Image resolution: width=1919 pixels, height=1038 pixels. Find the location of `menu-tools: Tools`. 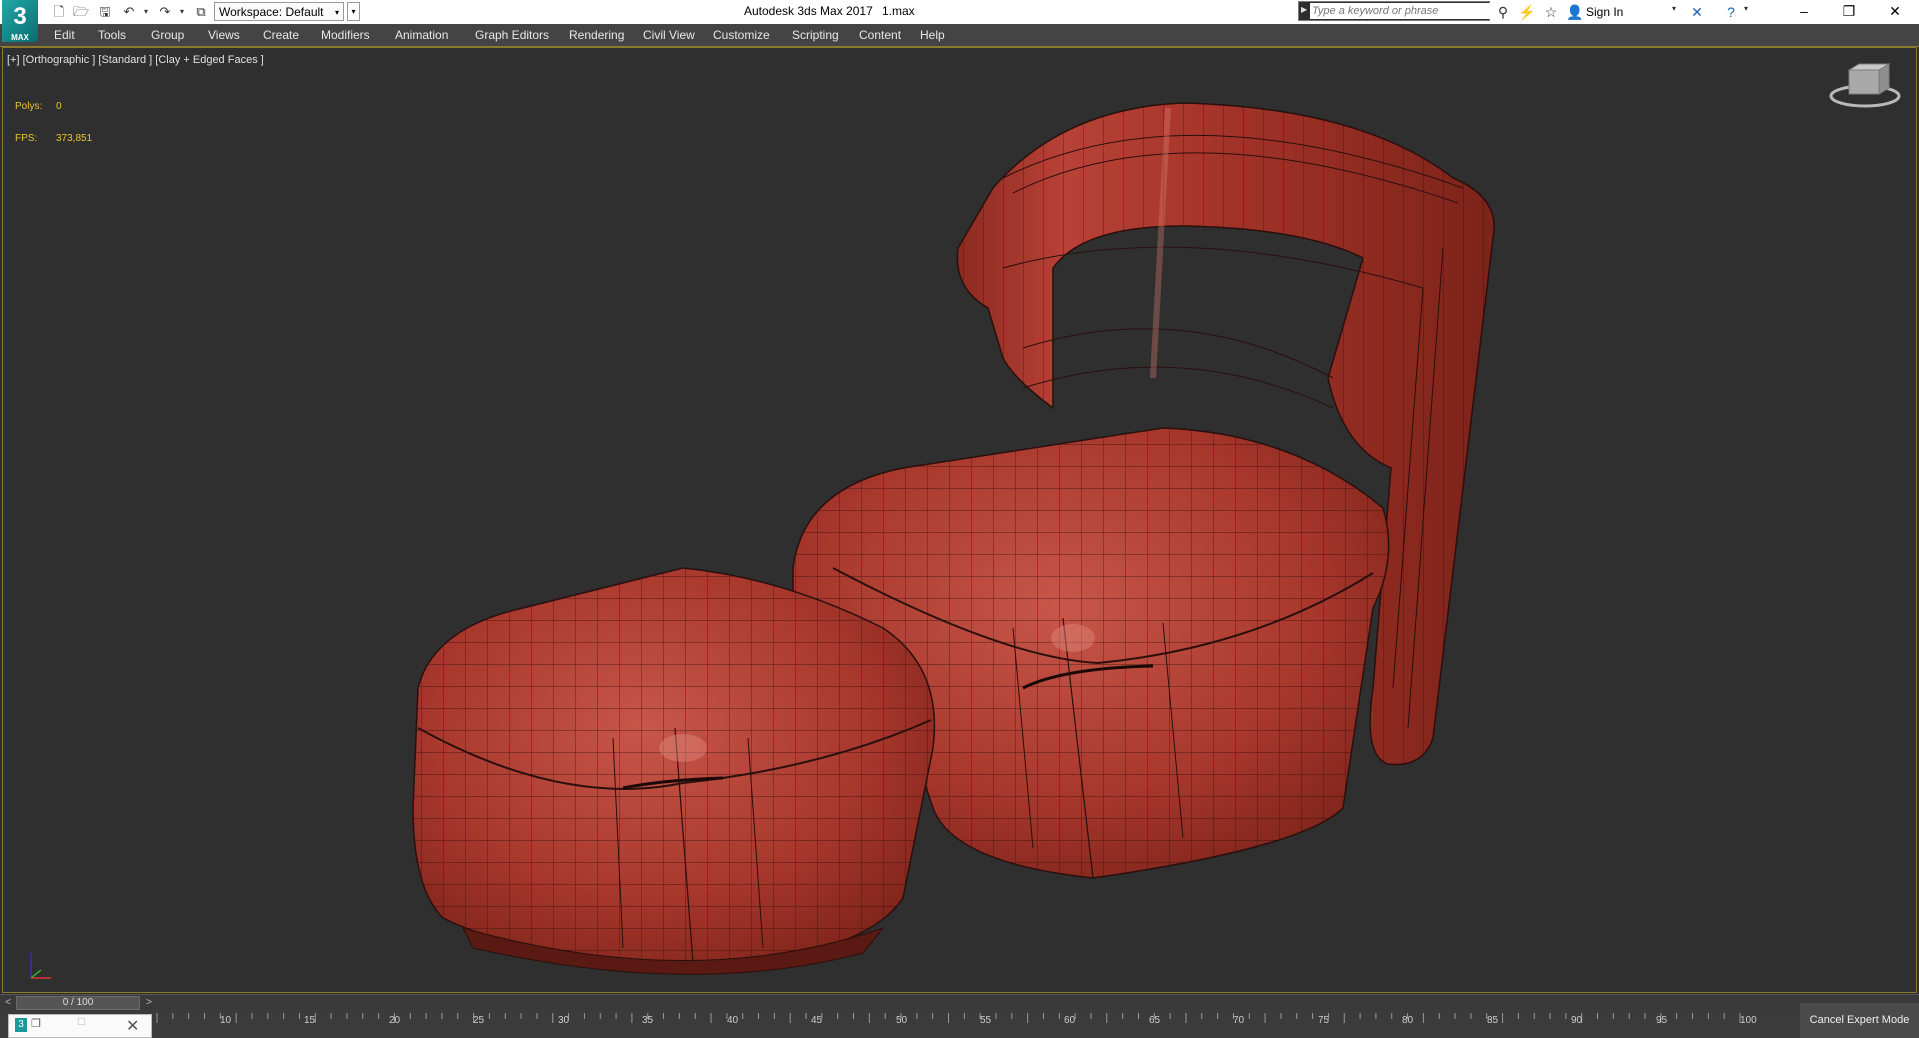

menu-tools: Tools is located at coordinates (112, 35).